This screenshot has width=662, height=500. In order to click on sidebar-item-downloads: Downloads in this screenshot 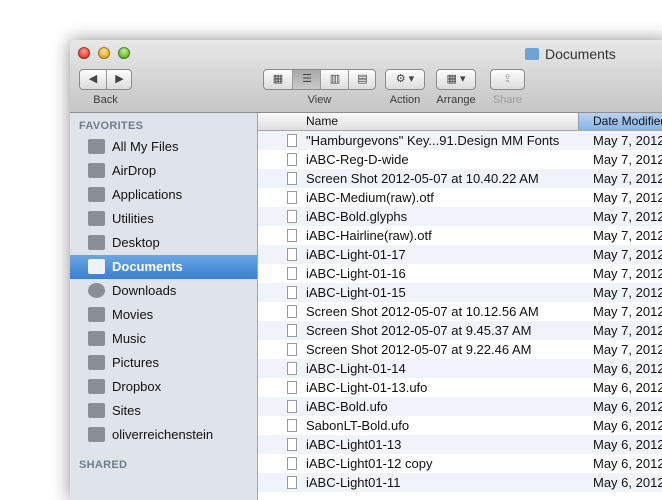, I will do `click(163, 291)`.